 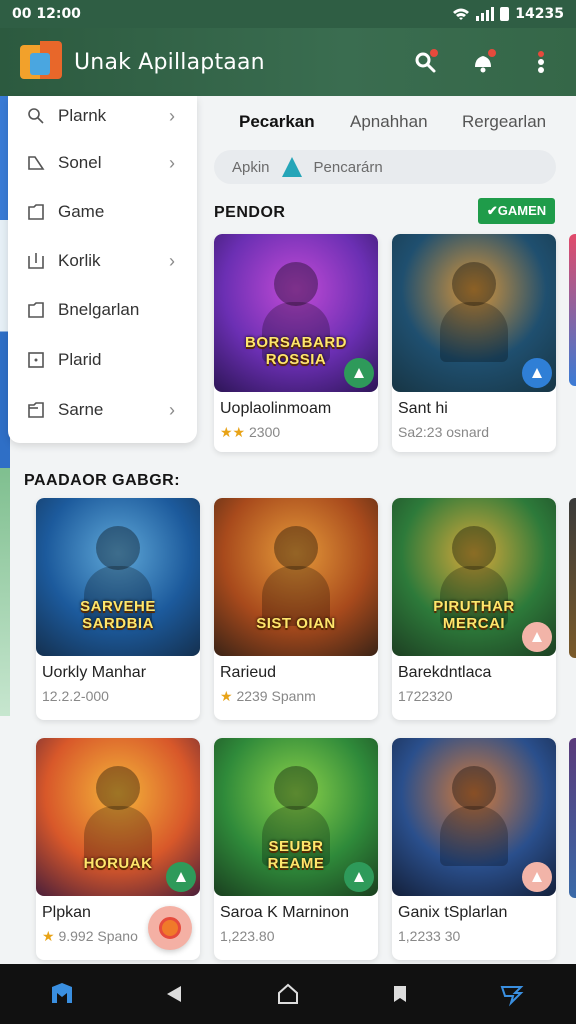 What do you see at coordinates (296, 313) in the screenshot?
I see `game-thumbnail: BORSABARD ROSSIA` at bounding box center [296, 313].